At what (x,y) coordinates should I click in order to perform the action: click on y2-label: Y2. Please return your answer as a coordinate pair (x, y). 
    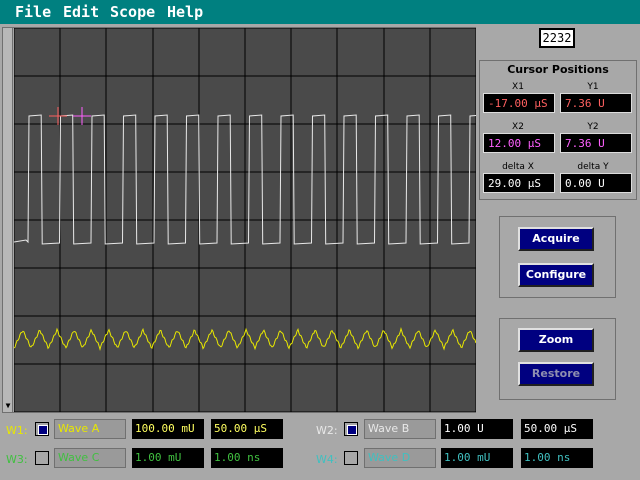
    Looking at the image, I should click on (593, 127).